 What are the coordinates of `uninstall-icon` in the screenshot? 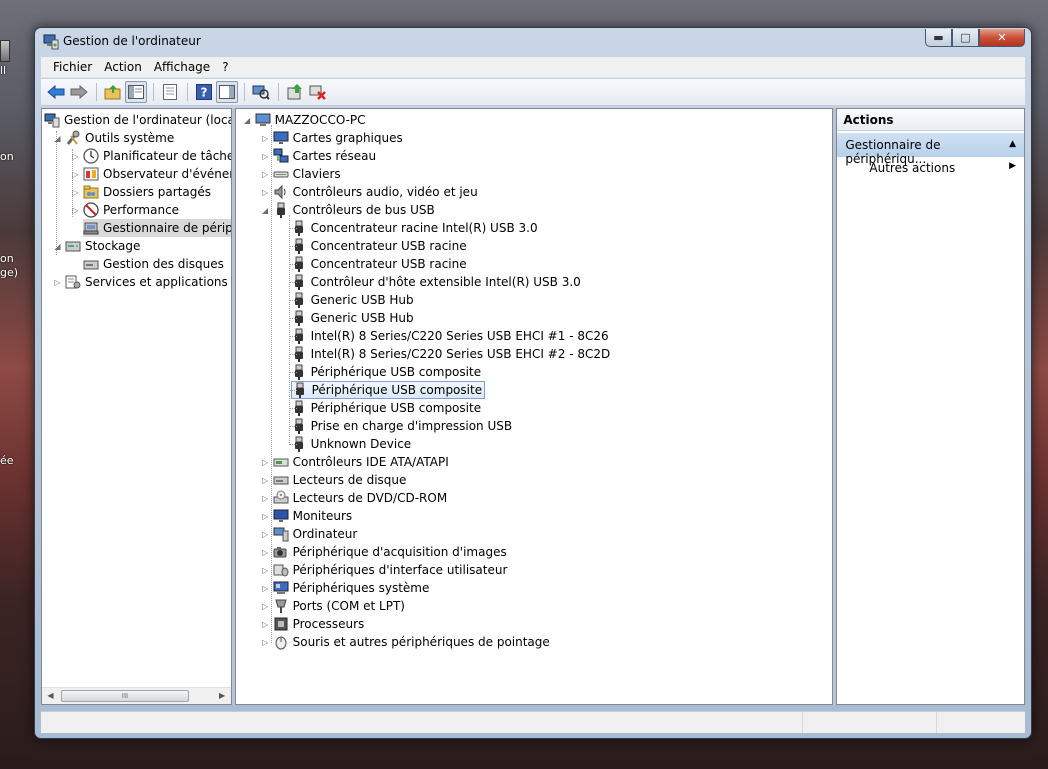 It's located at (318, 92).